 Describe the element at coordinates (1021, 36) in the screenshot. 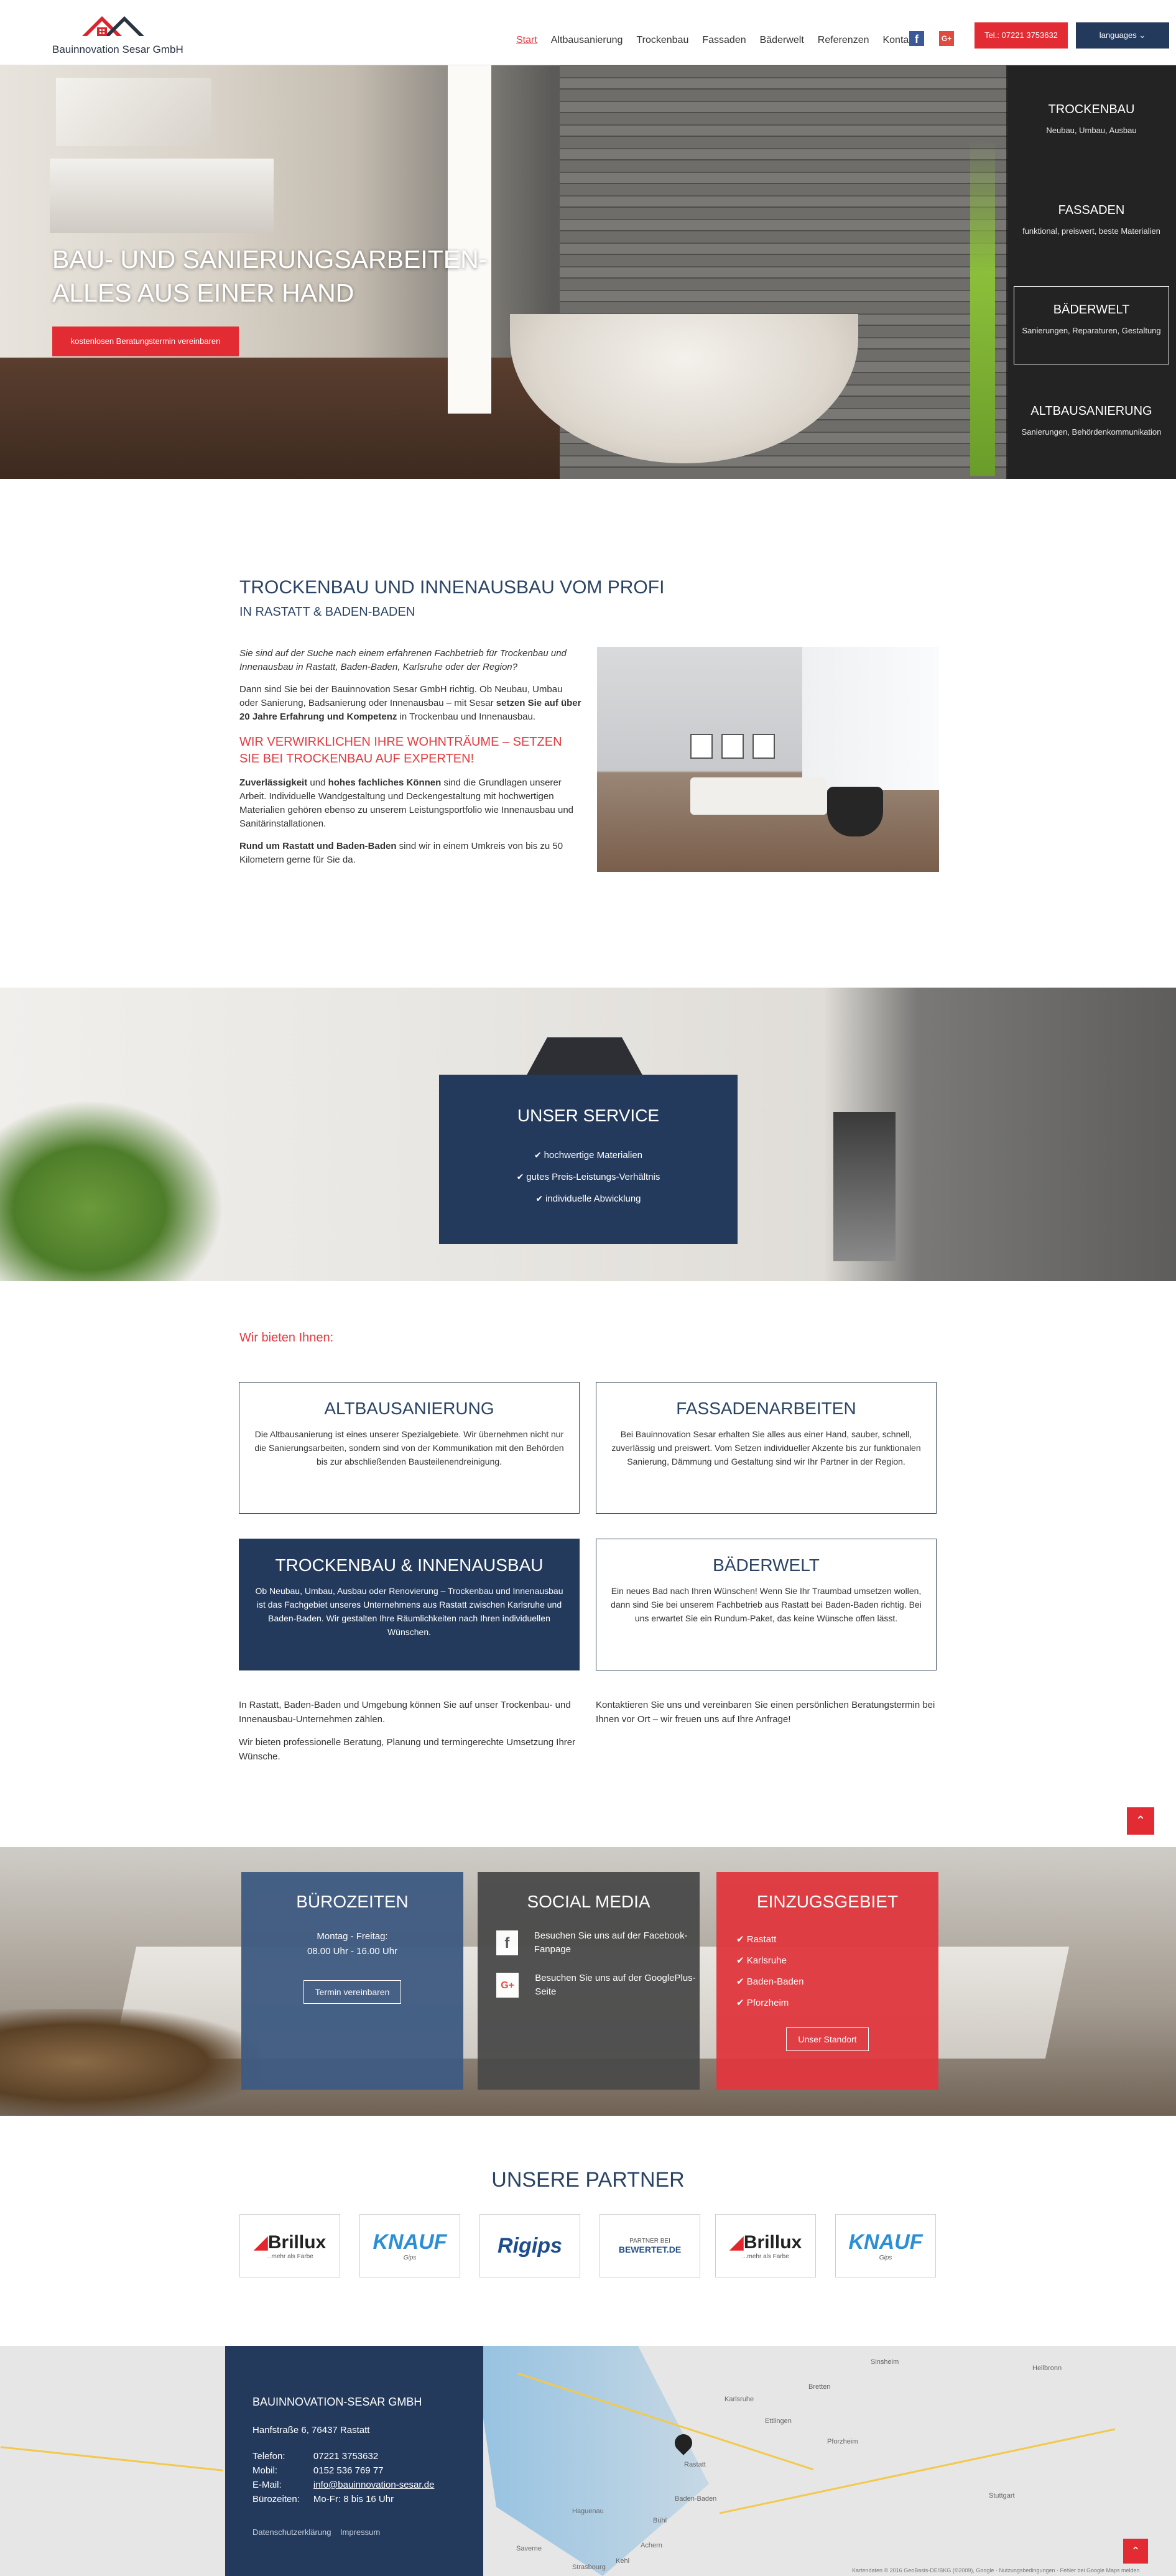

I see `phone-button: Tel.: 07221 3753632` at that location.